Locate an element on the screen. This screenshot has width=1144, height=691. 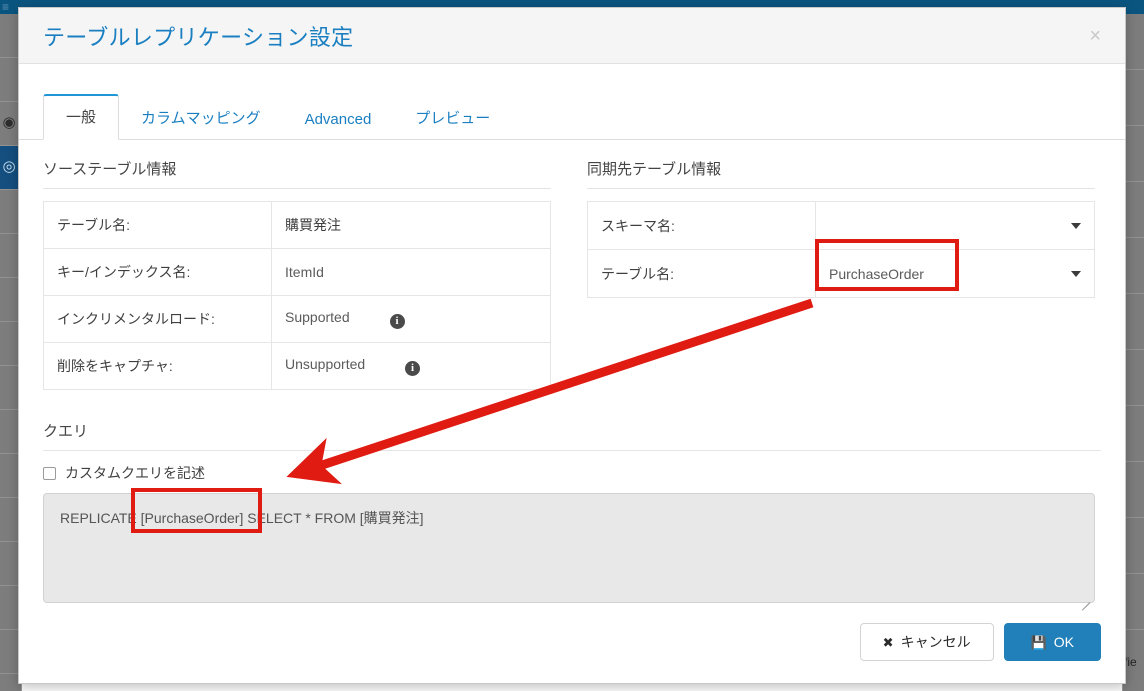
table-row: キー/インデックス名: ItemId is located at coordinates (297, 272).